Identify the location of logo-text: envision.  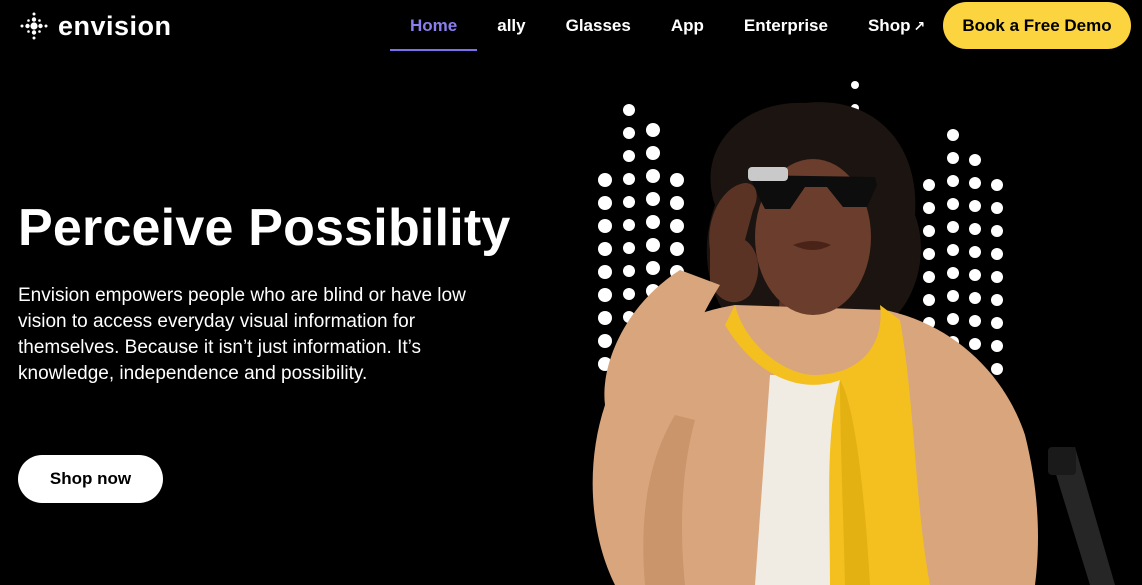
(115, 26).